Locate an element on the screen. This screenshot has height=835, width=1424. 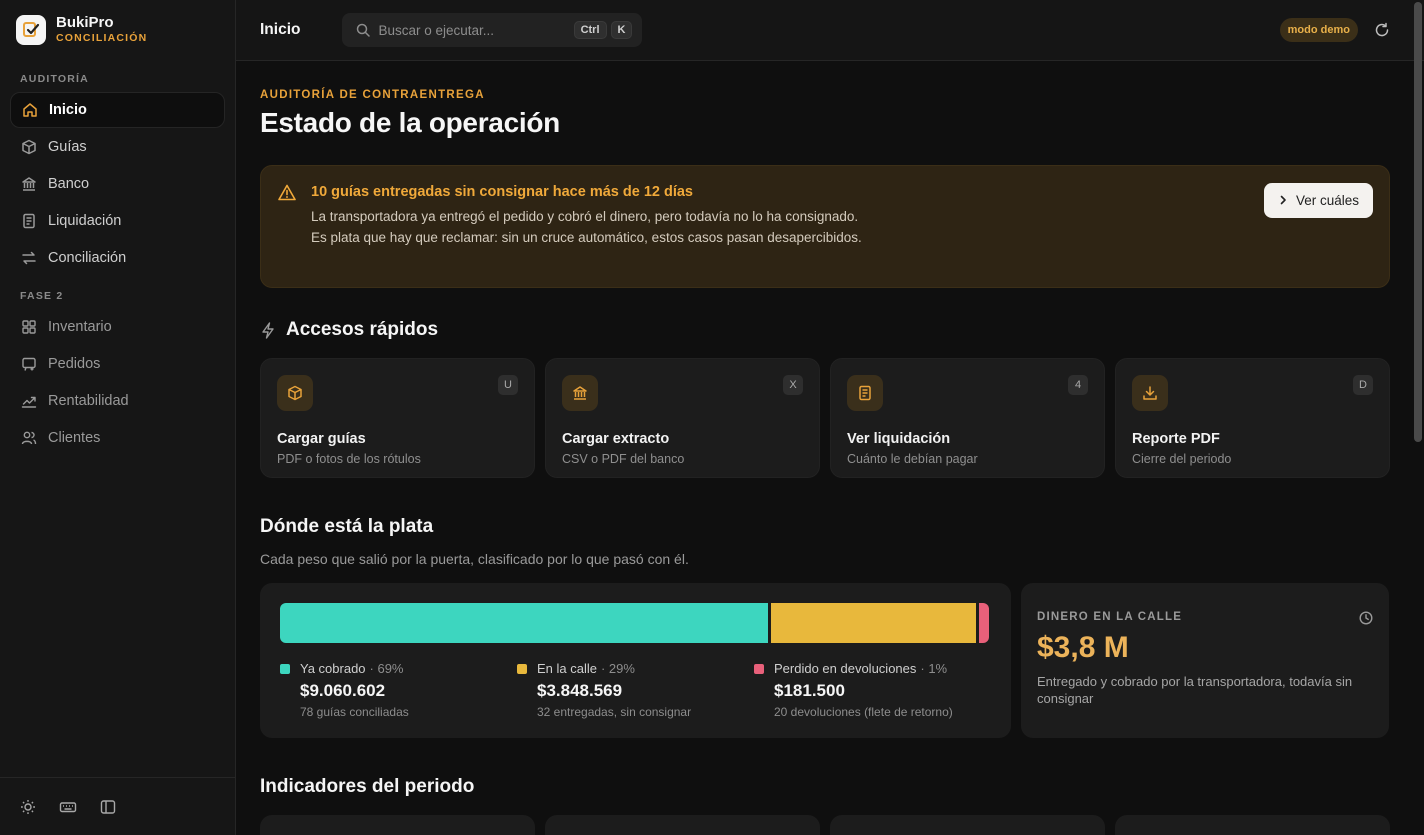
shortcut-key: 4 is located at coordinates (1078, 385).